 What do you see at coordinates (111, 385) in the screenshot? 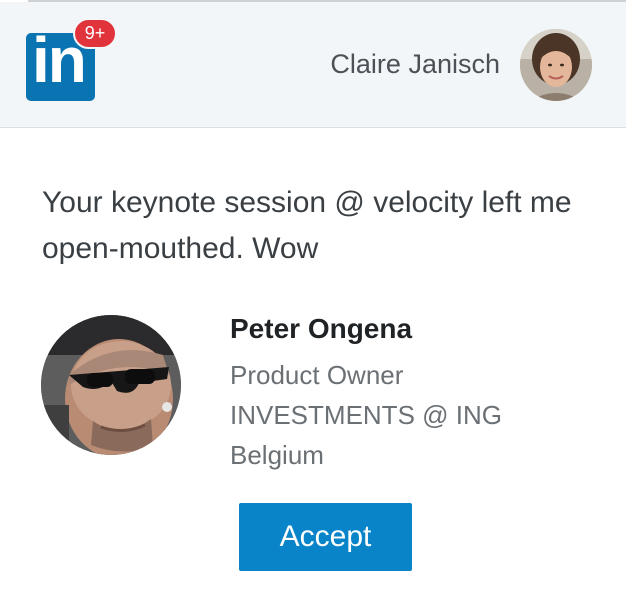
I see `profile-photo-icon` at bounding box center [111, 385].